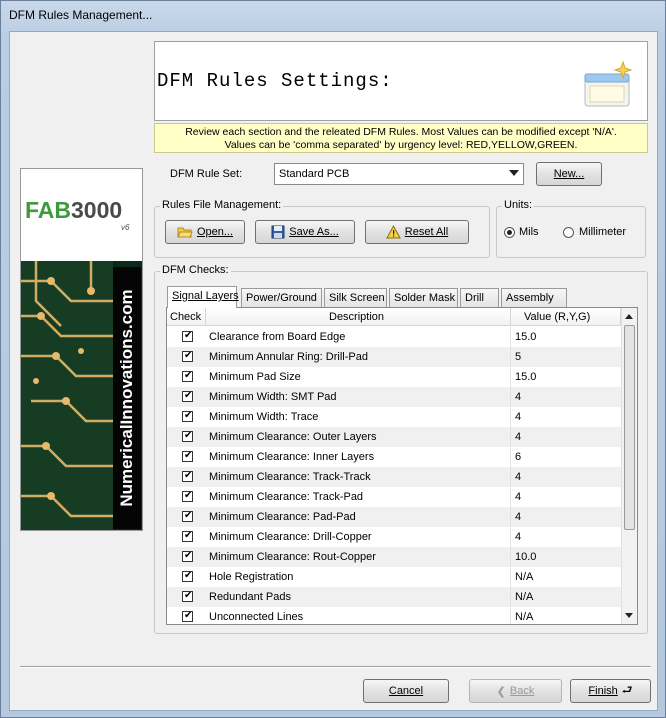  I want to click on tab-power-ground: Power/Ground, so click(281, 297).